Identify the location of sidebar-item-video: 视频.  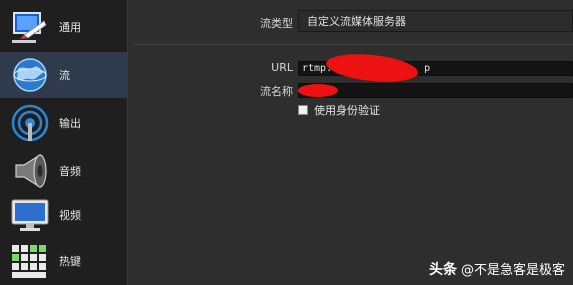
(63, 215).